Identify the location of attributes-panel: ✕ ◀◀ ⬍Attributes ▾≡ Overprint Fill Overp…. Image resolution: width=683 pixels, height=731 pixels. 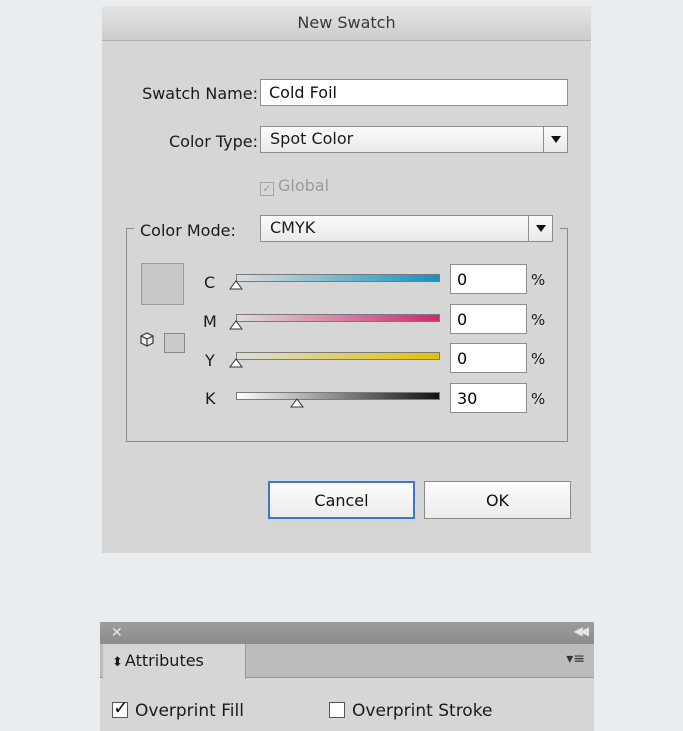
(347, 676).